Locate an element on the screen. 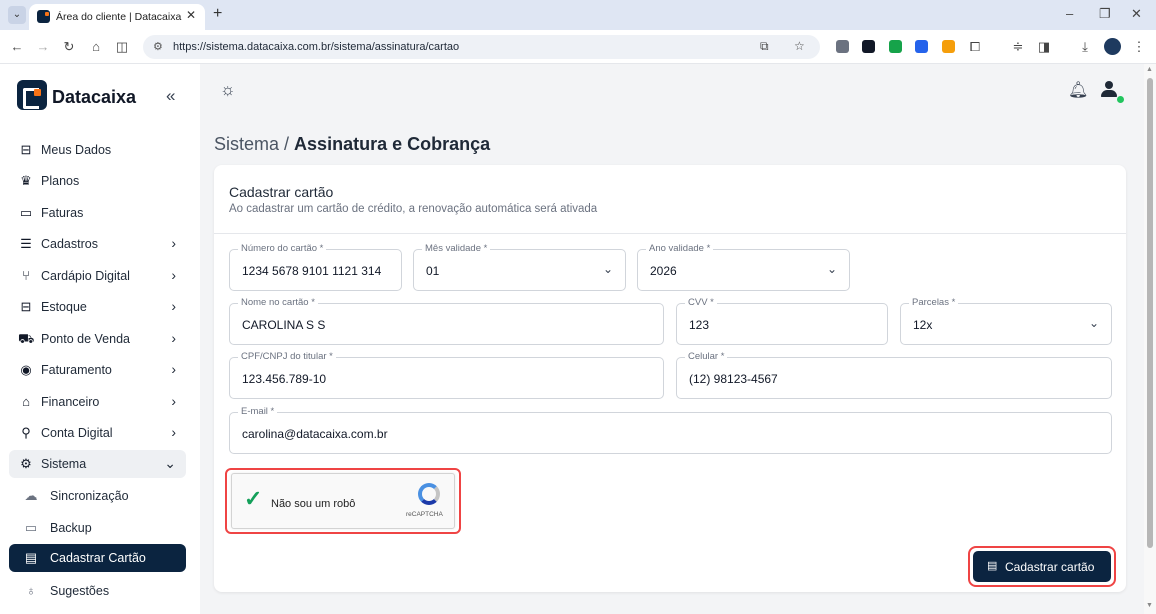 Image resolution: width=1156 pixels, height=614 pixels. nodes-icon: ⚲ is located at coordinates (26, 432).